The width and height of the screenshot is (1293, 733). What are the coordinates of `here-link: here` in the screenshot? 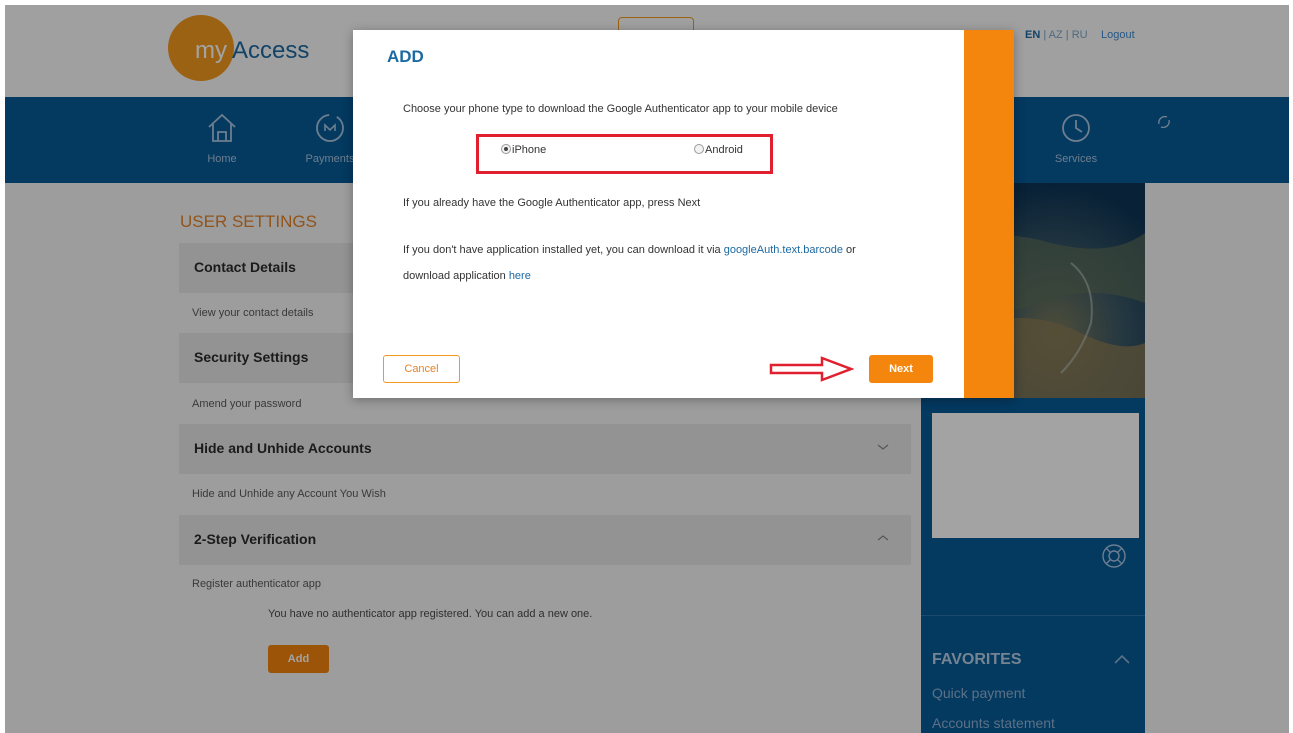 It's located at (520, 276).